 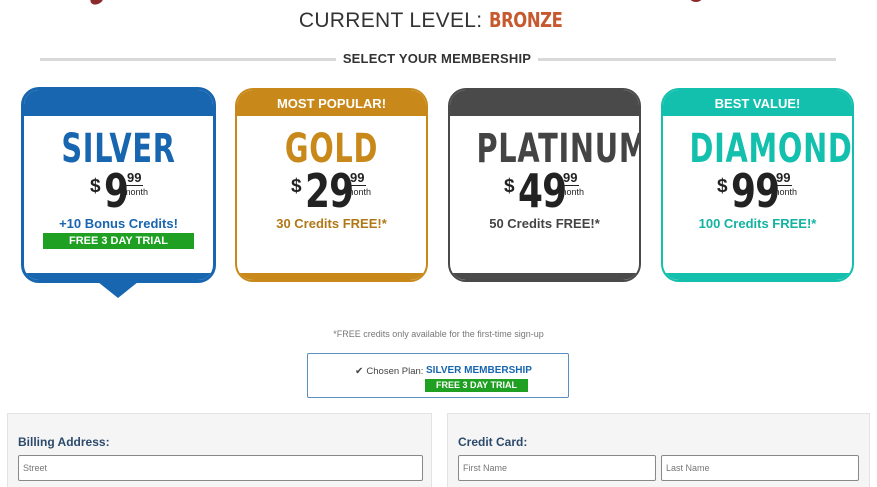 What do you see at coordinates (118, 241) in the screenshot?
I see `free-trial-badge: FREE 3 DAY TRIAL` at bounding box center [118, 241].